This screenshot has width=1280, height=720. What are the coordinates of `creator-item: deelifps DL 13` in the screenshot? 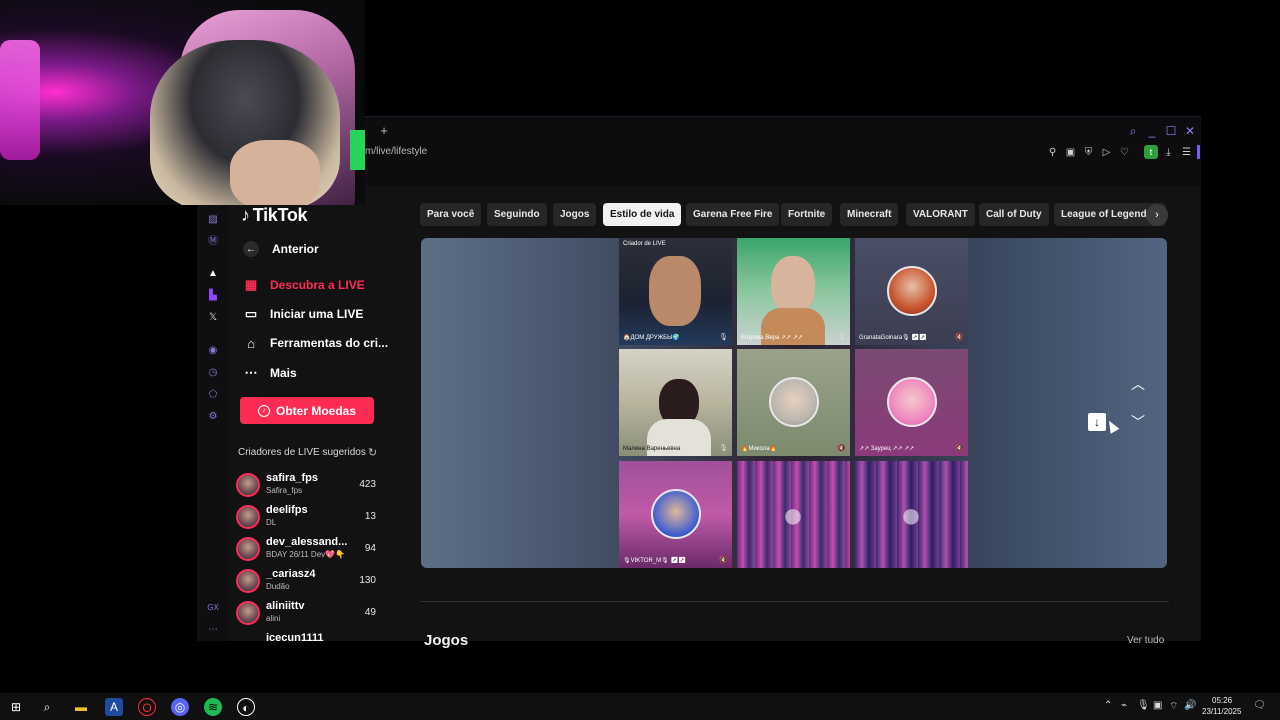 It's located at (308, 517).